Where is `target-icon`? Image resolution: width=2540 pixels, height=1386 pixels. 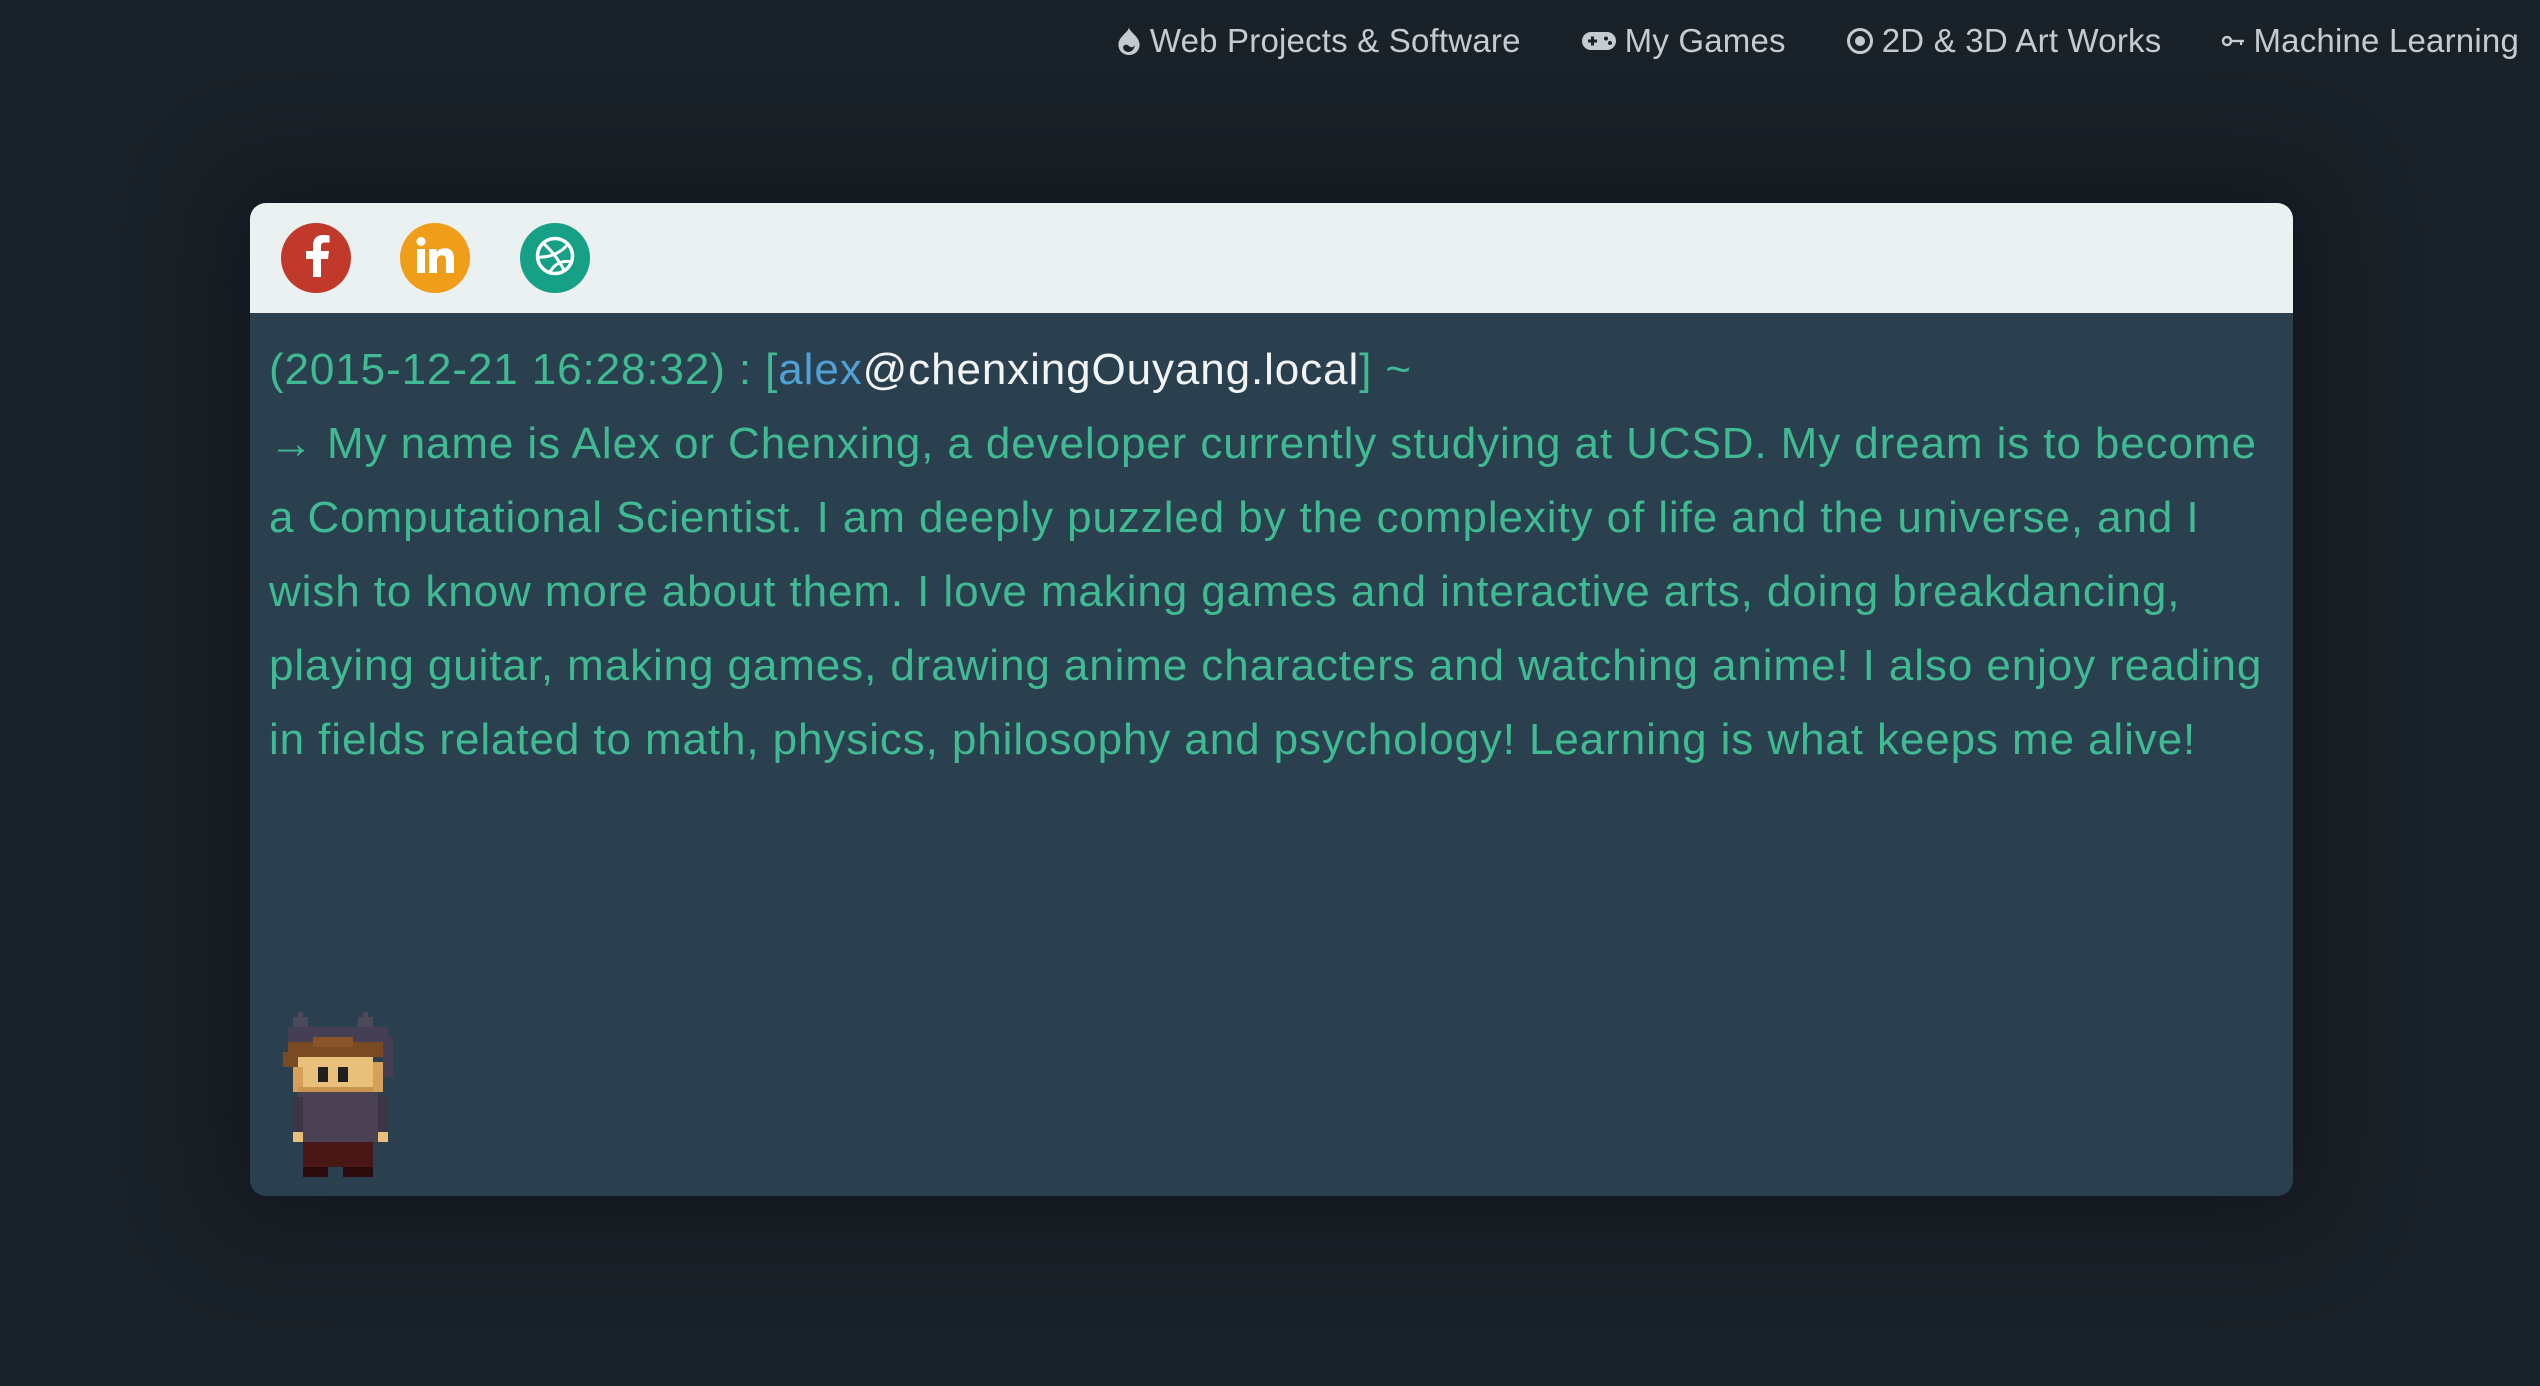
target-icon is located at coordinates (1860, 41).